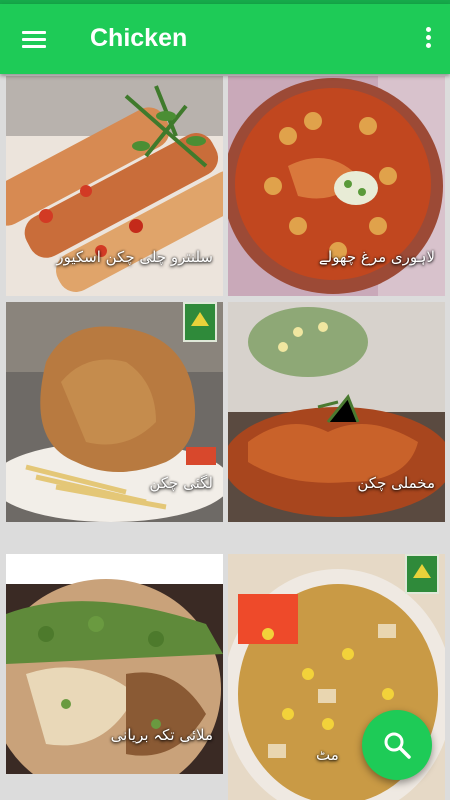 This screenshot has height=800, width=450. Describe the element at coordinates (161, 735) in the screenshot. I see `recipe-title: ملائی تکہ بریانی` at that location.